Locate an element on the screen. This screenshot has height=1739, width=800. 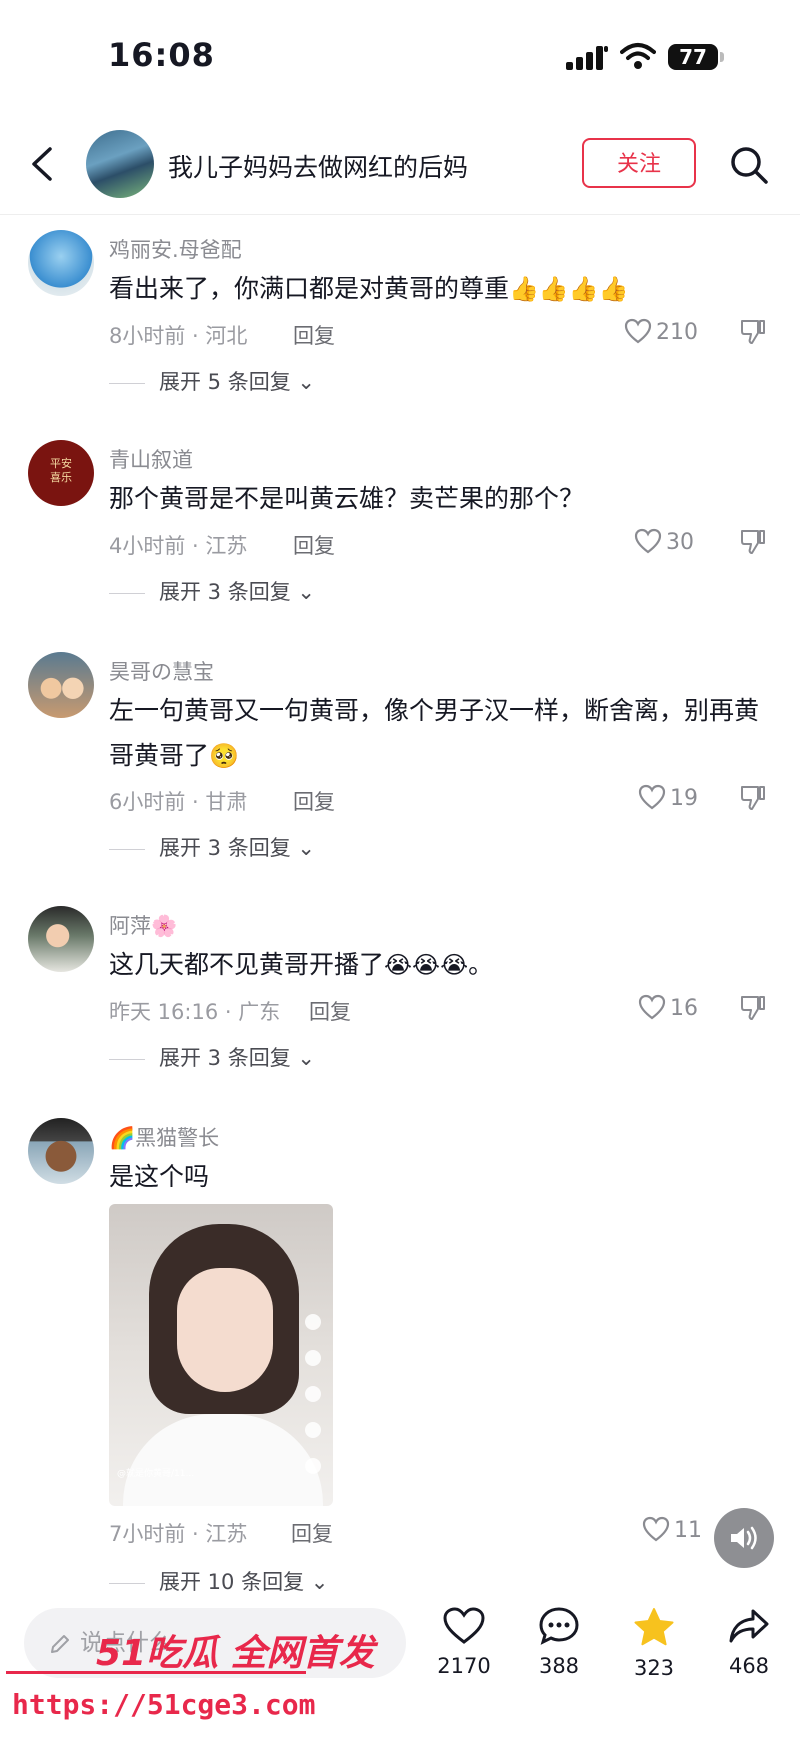
comment-text: 这几天都不见黄哥开播了😭😭😭。 is located at coordinates (434, 965).